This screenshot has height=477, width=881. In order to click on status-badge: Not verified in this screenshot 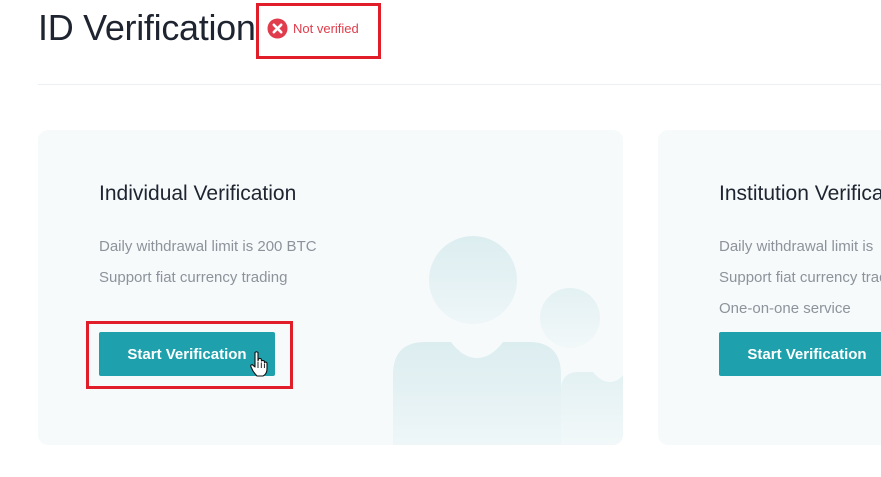, I will do `click(313, 28)`.